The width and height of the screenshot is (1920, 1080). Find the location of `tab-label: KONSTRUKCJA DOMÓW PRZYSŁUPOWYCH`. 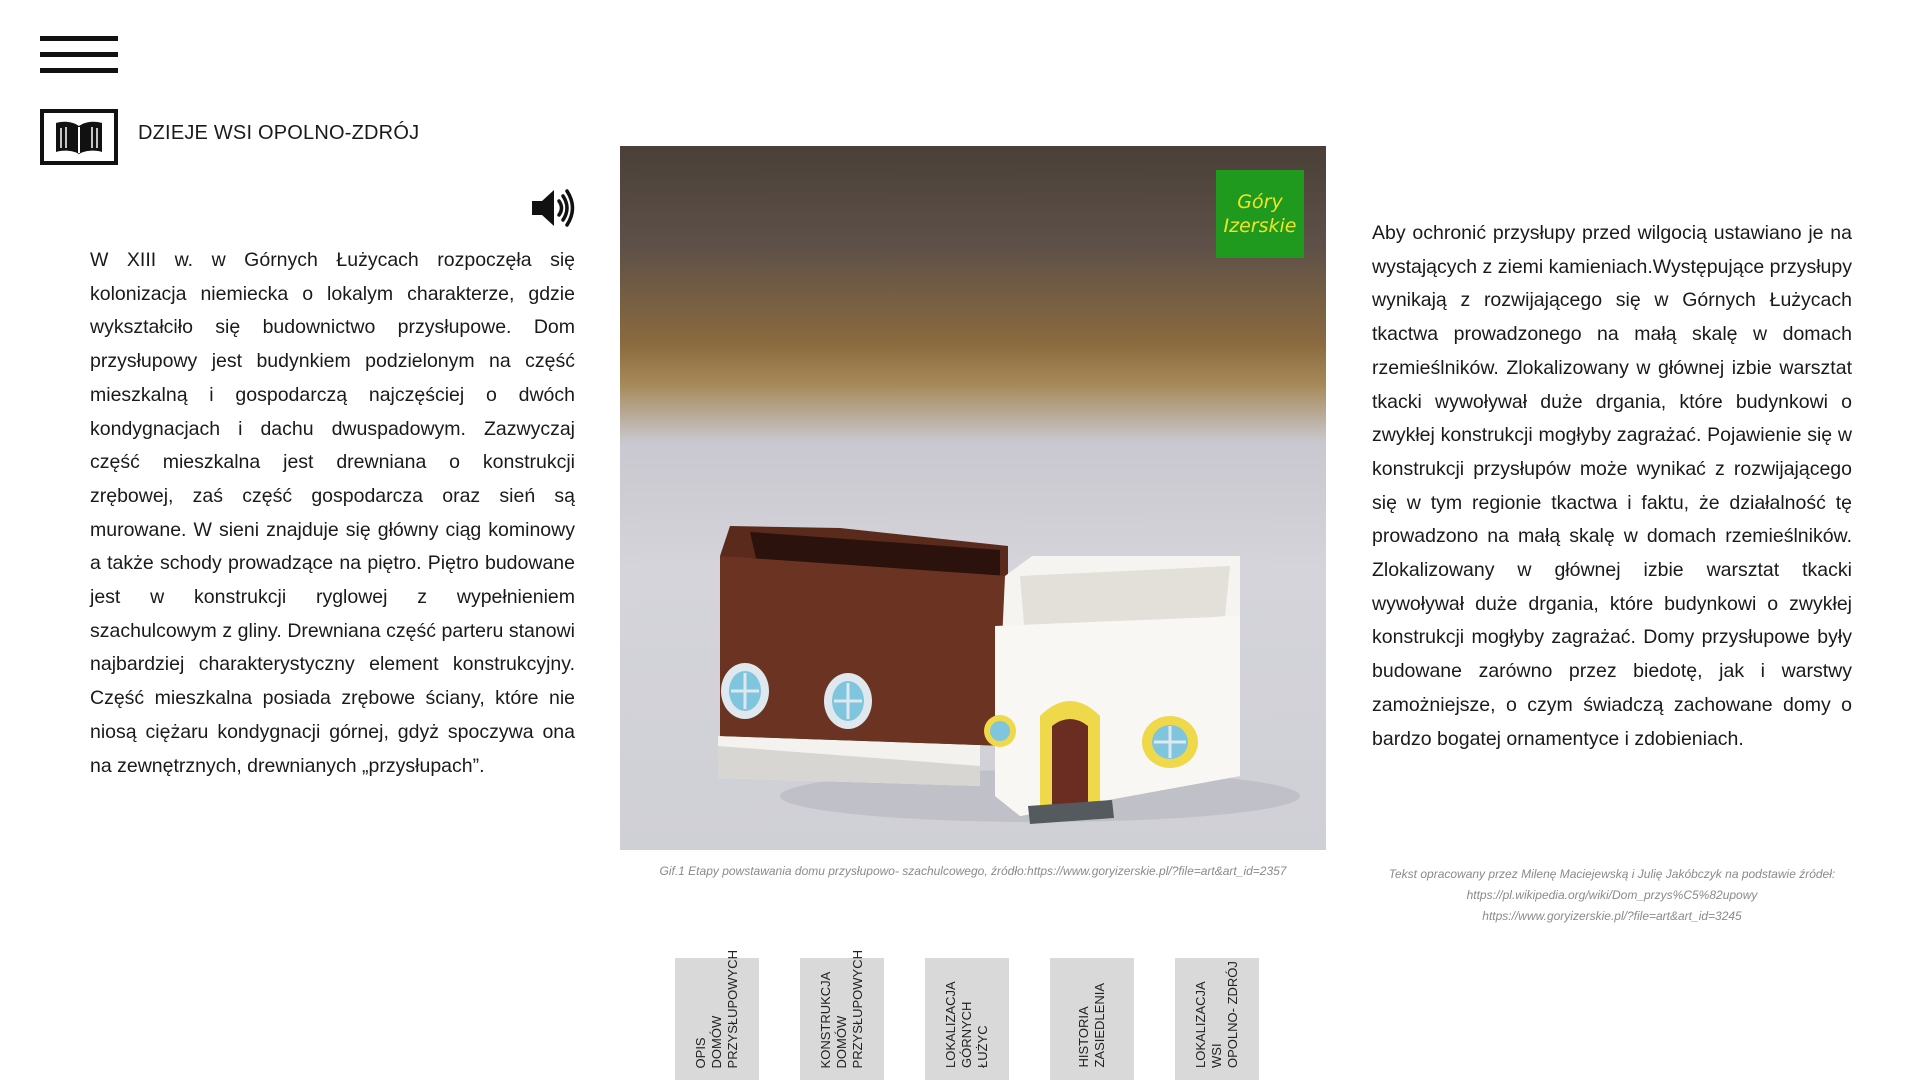

tab-label: KONSTRUKCJA DOMÓW PRZYSŁUPOWYCH is located at coordinates (841, 1008).